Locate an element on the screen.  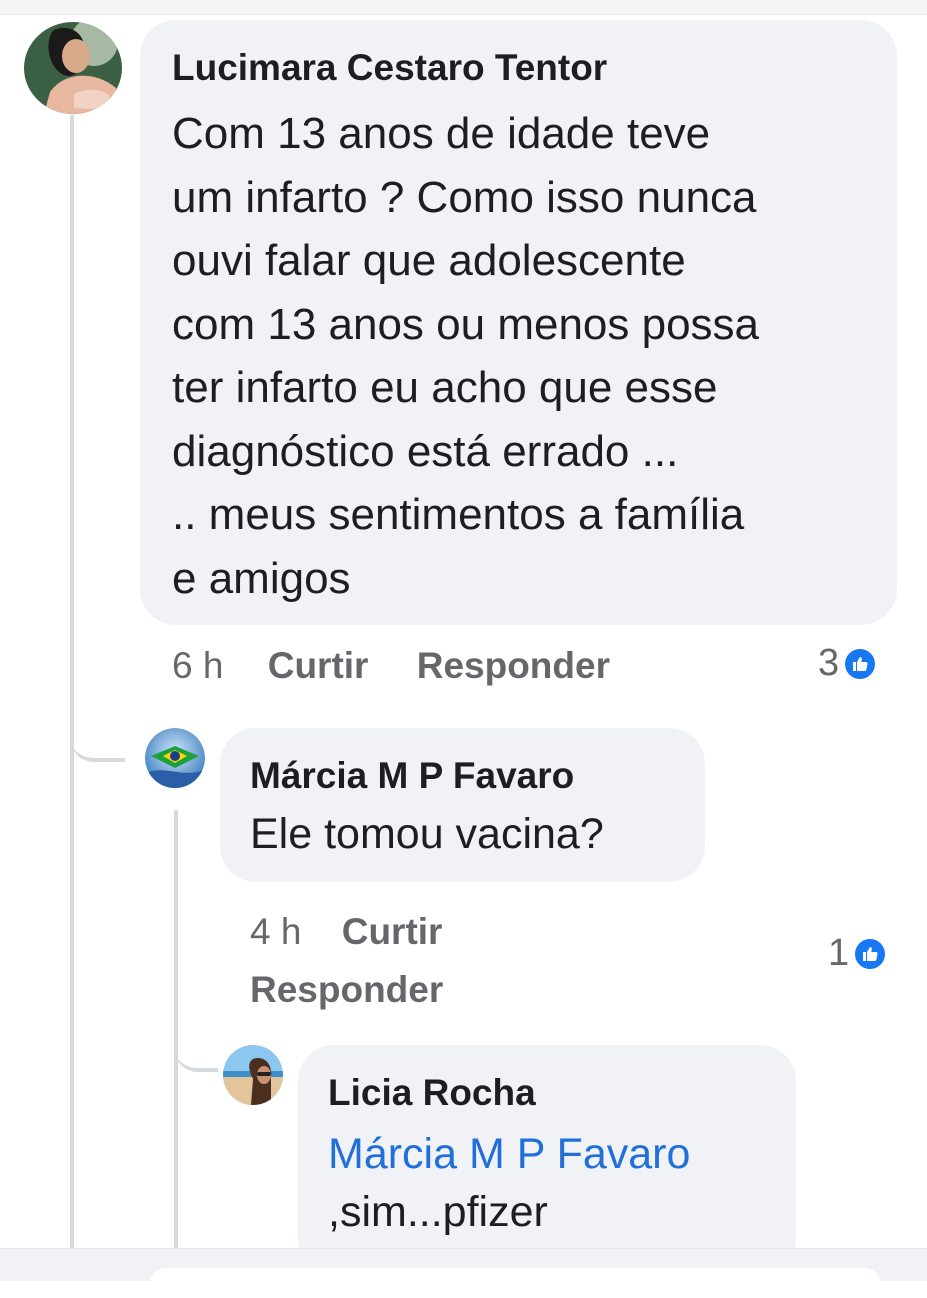
reaction-count: 3 is located at coordinates (829, 663).